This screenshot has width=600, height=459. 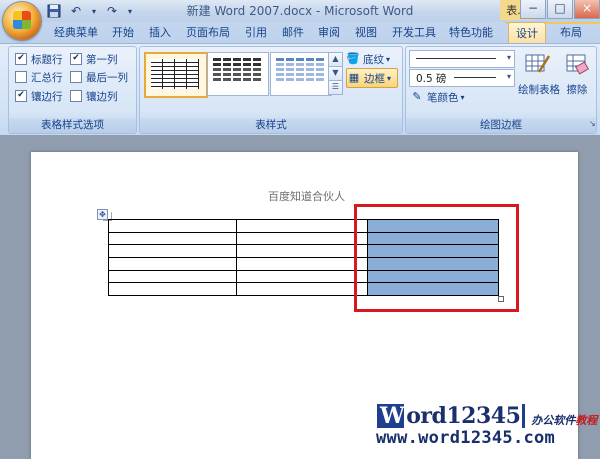 I want to click on watermark-tagline: 办公软件教程, so click(x=564, y=420).